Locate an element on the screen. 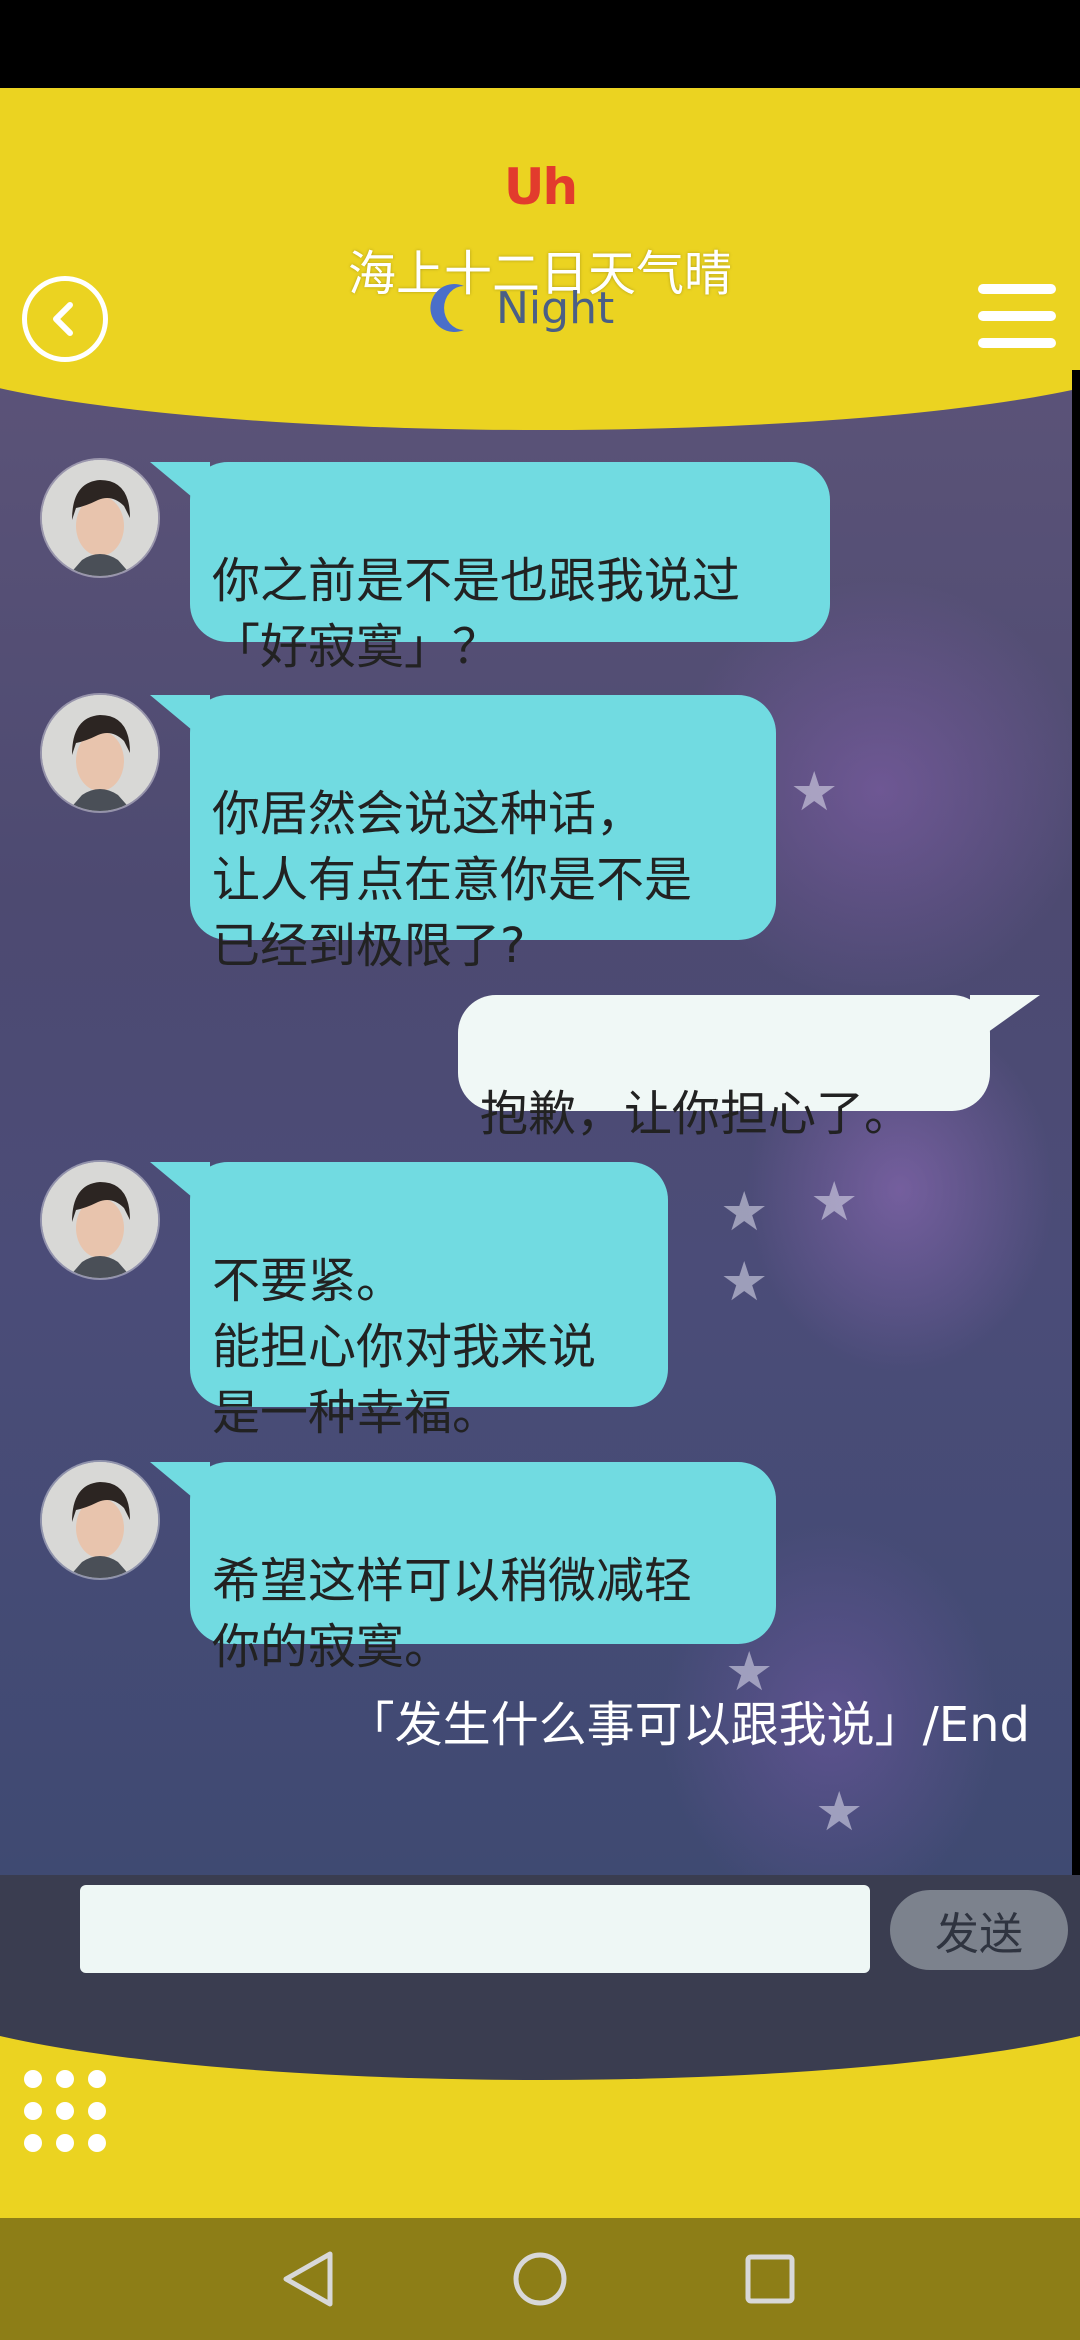 Image resolution: width=1080 pixels, height=2340 pixels. brand-logo: Uh is located at coordinates (540, 187).